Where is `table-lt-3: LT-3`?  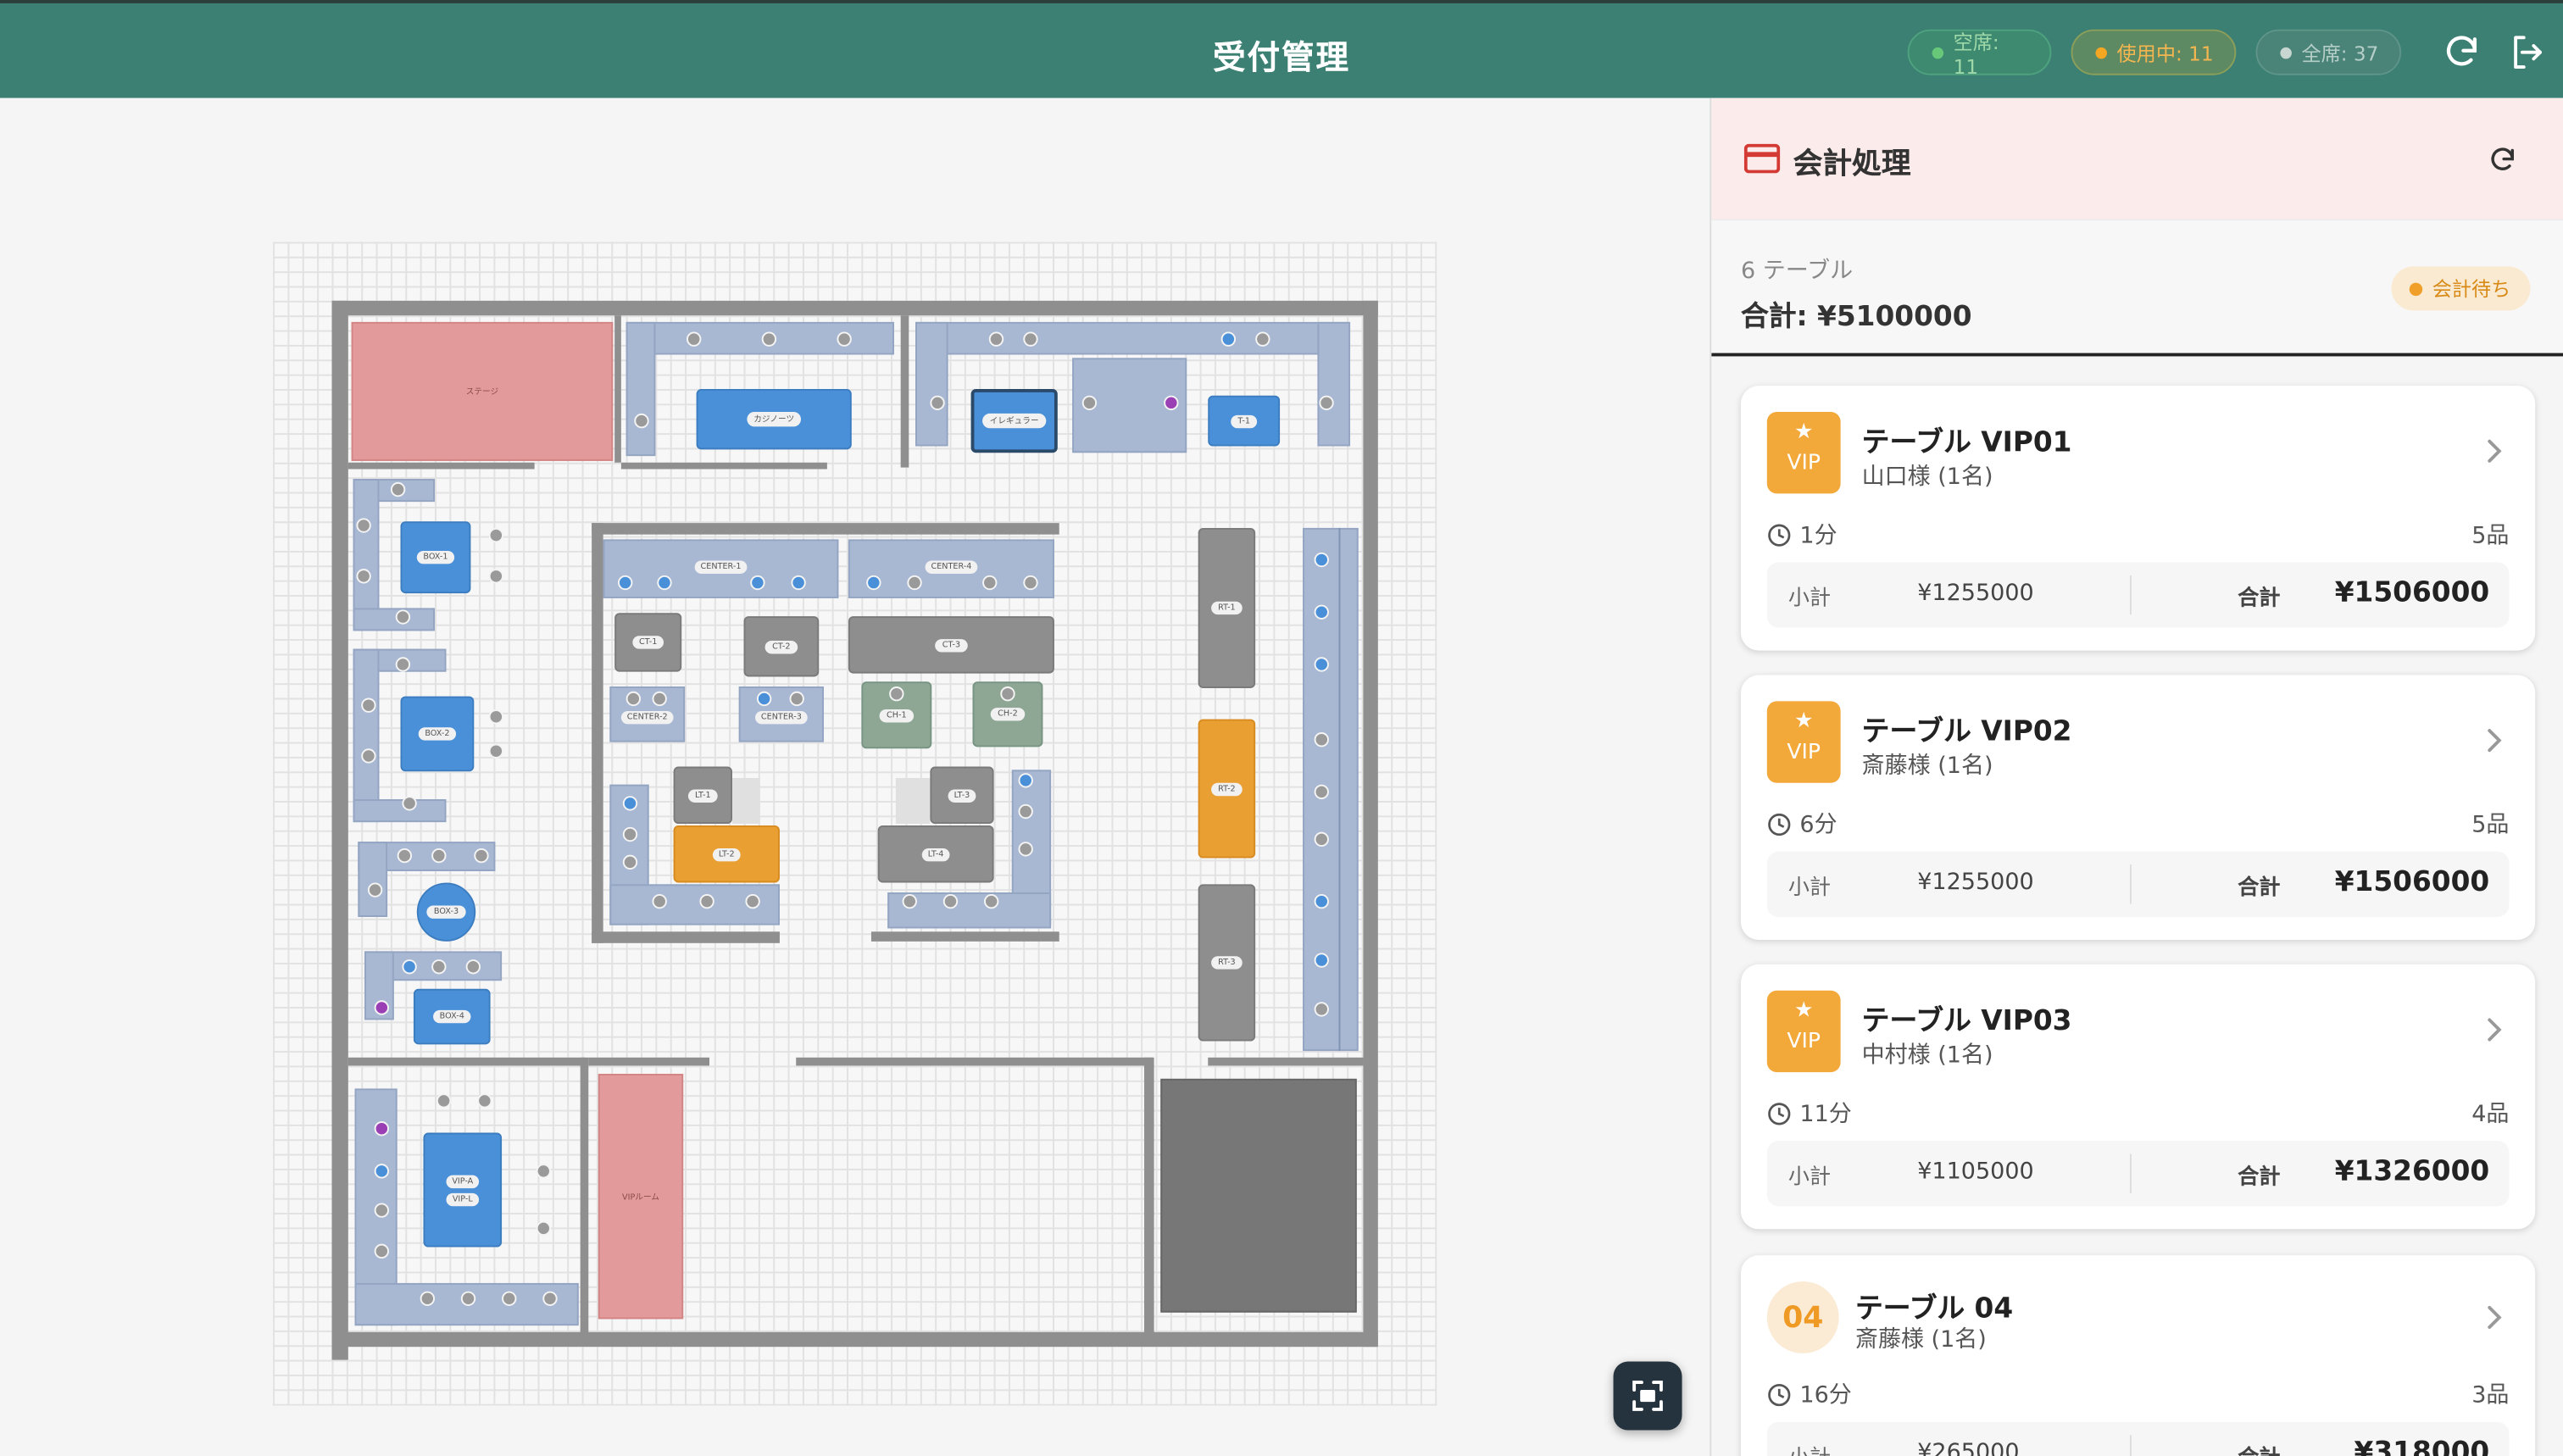
table-lt-3: LT-3 is located at coordinates (962, 796).